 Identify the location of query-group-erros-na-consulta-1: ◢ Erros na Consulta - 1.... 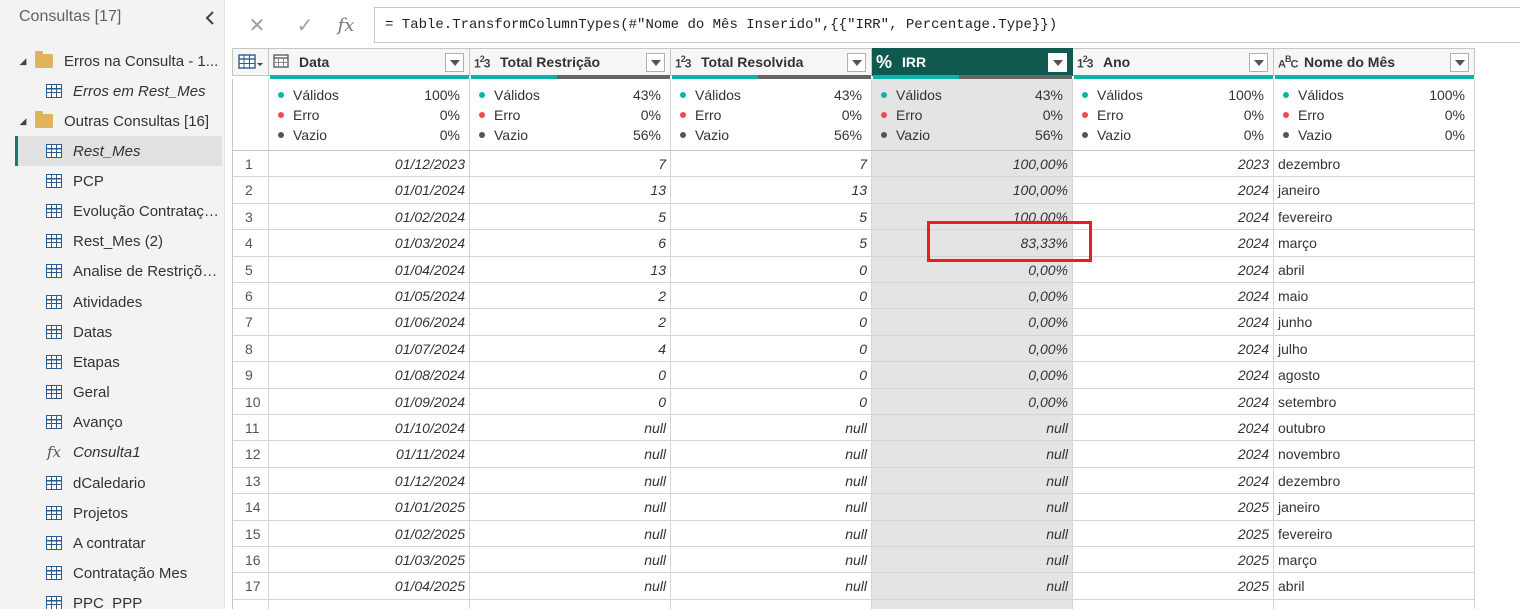
(118, 61).